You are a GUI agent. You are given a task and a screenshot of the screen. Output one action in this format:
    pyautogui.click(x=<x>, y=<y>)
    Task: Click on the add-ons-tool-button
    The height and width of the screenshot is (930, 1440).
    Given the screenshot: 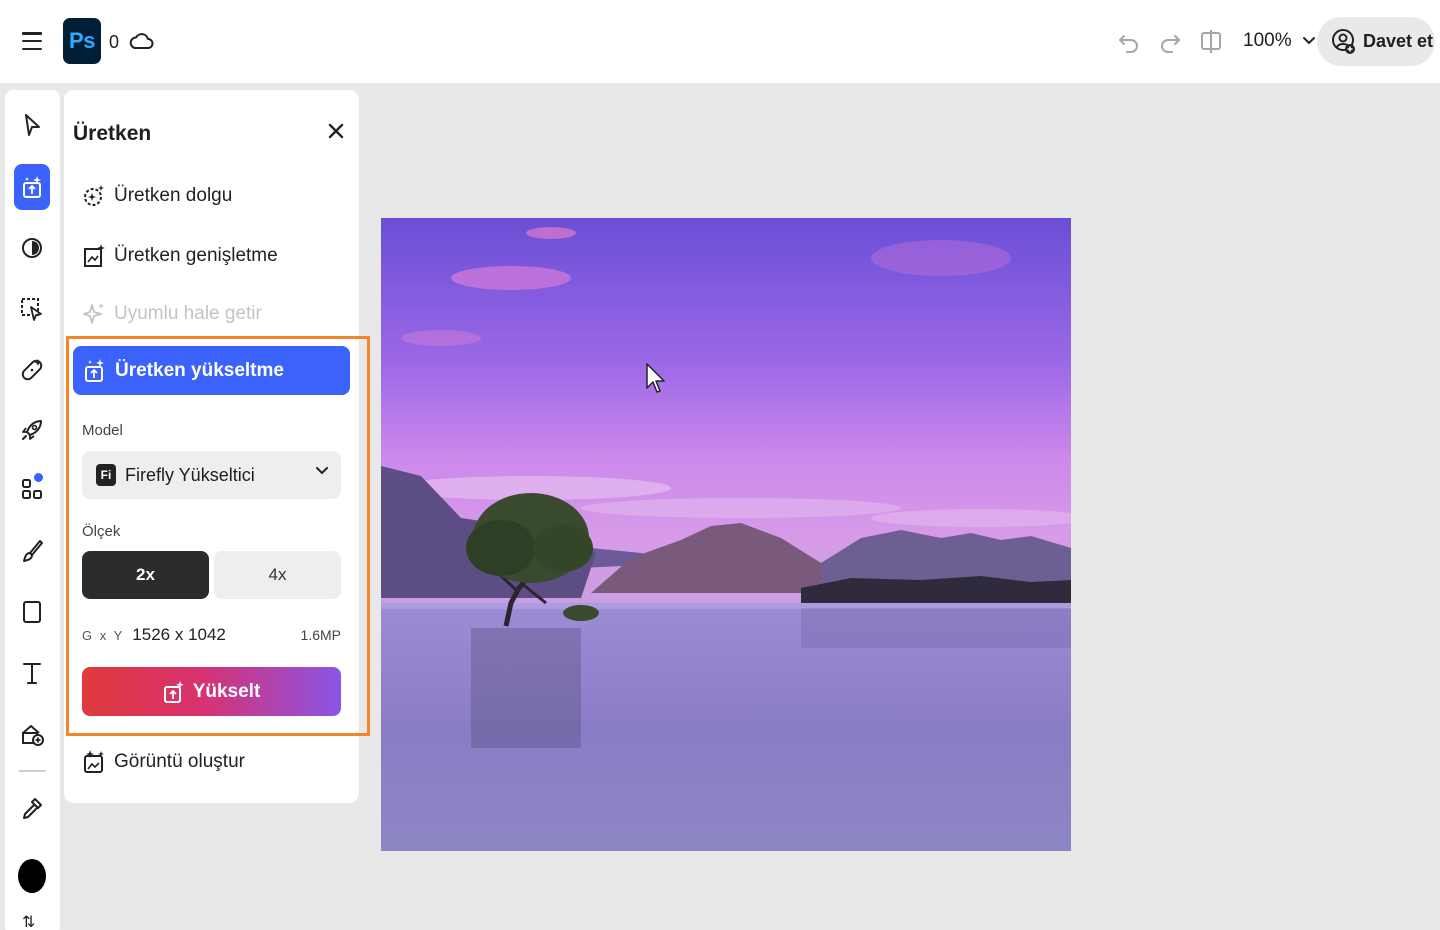 What is the action you would take?
    pyautogui.click(x=32, y=489)
    